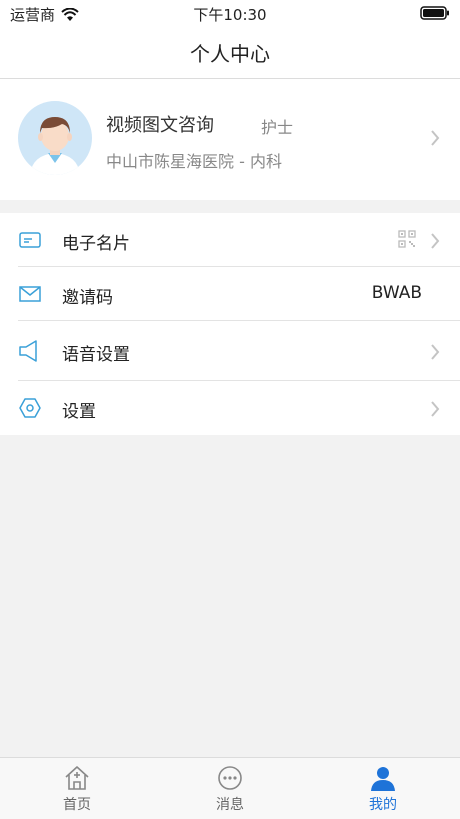  What do you see at coordinates (383, 779) in the screenshot?
I see `user-icon` at bounding box center [383, 779].